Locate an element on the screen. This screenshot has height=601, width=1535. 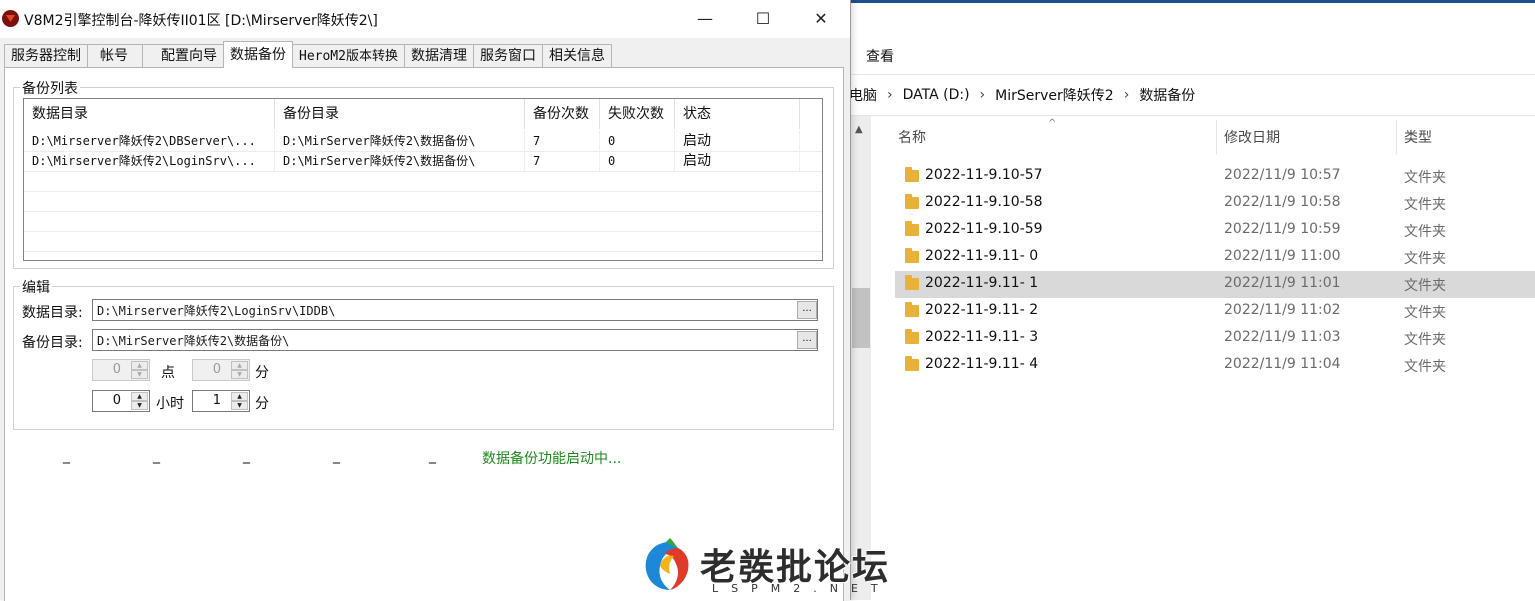
watermark-domain: LSPM2.NET is located at coordinates (801, 588).